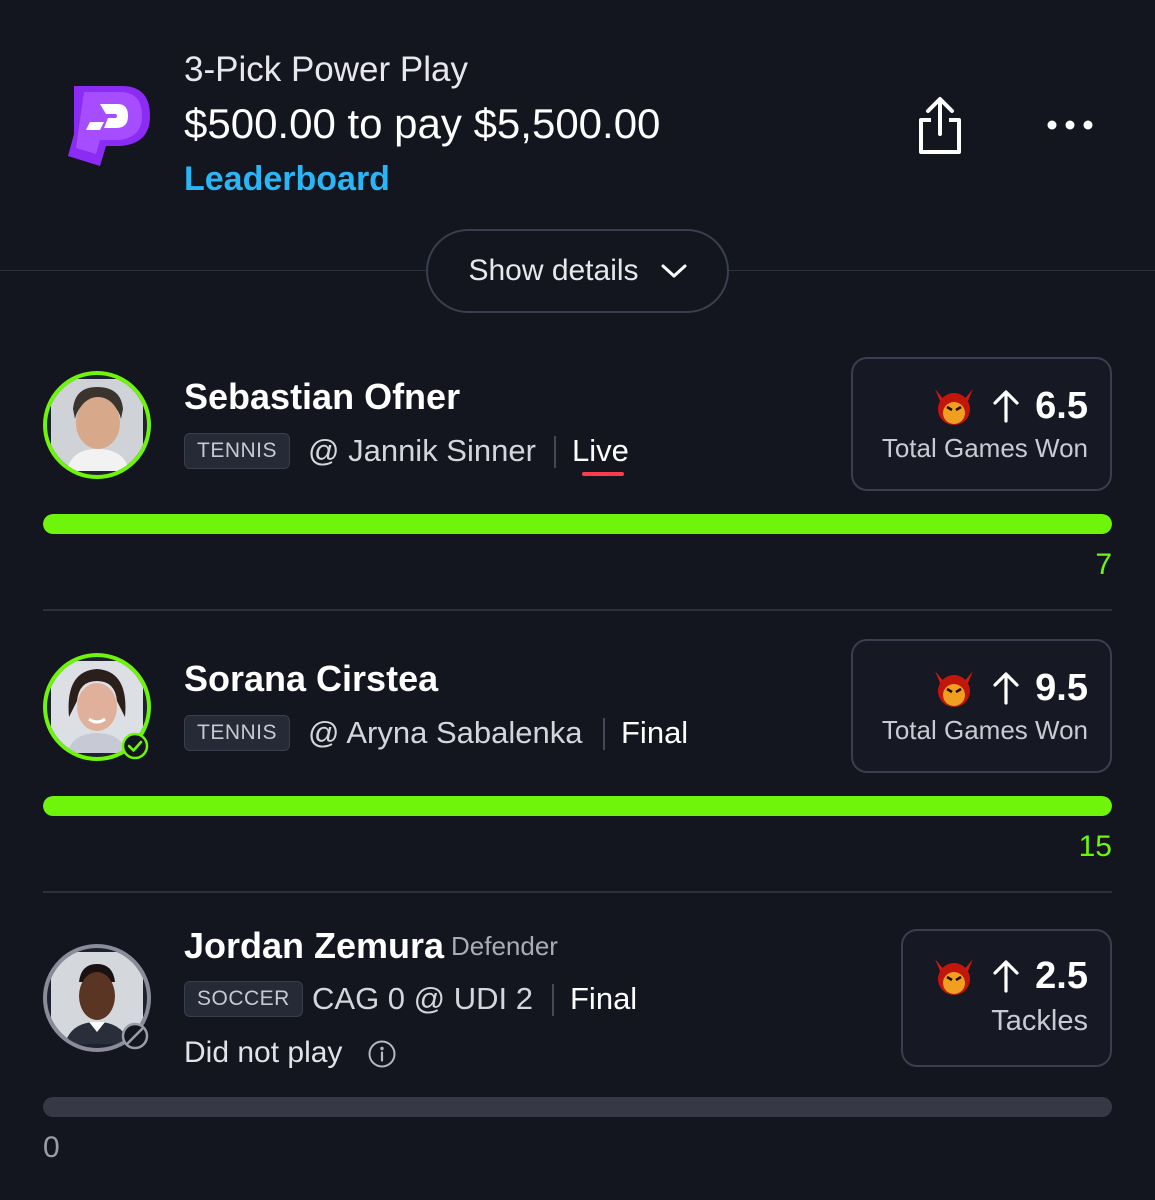 This screenshot has height=1200, width=1155. What do you see at coordinates (981, 706) in the screenshot?
I see `projection-box: 9.5 Total Games Won` at bounding box center [981, 706].